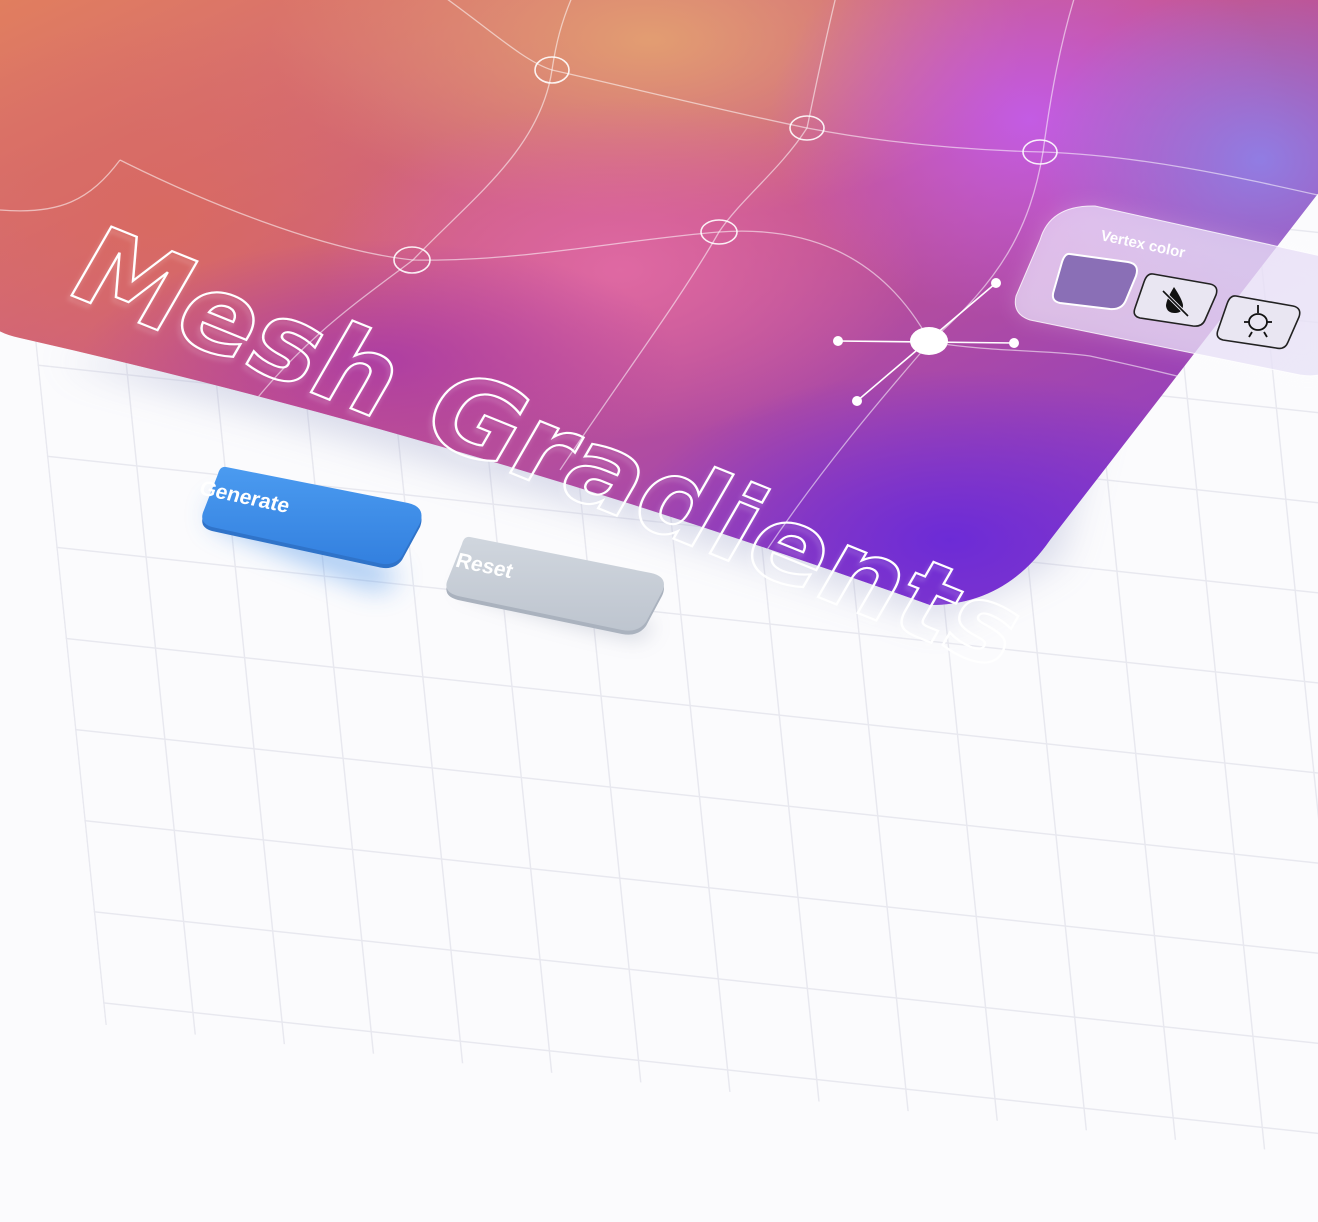 This screenshot has width=1318, height=1222. Describe the element at coordinates (1094, 281) in the screenshot. I see `vertex-color-swatch` at that location.